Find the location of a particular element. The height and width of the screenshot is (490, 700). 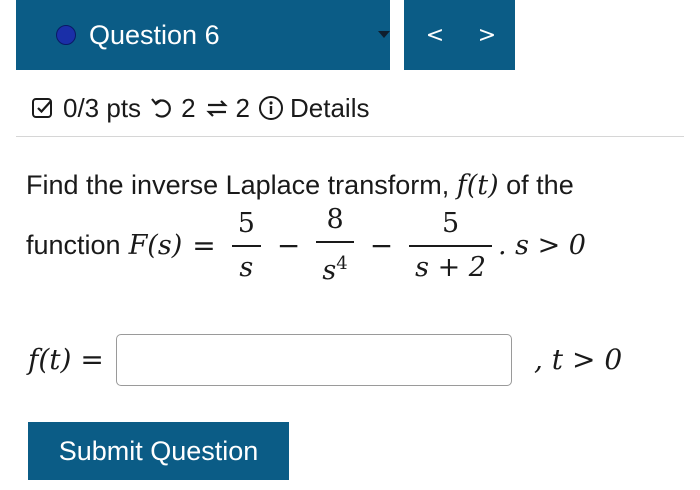

minus-sign-1: − is located at coordinates (288, 245).